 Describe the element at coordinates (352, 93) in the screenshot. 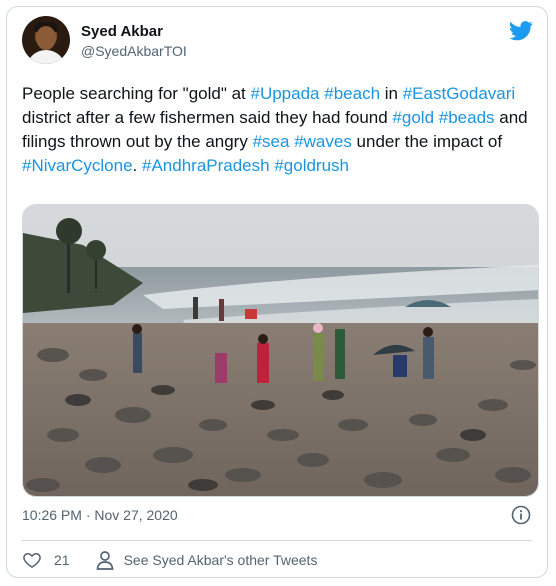

I see `hashtag-link: #beach` at that location.